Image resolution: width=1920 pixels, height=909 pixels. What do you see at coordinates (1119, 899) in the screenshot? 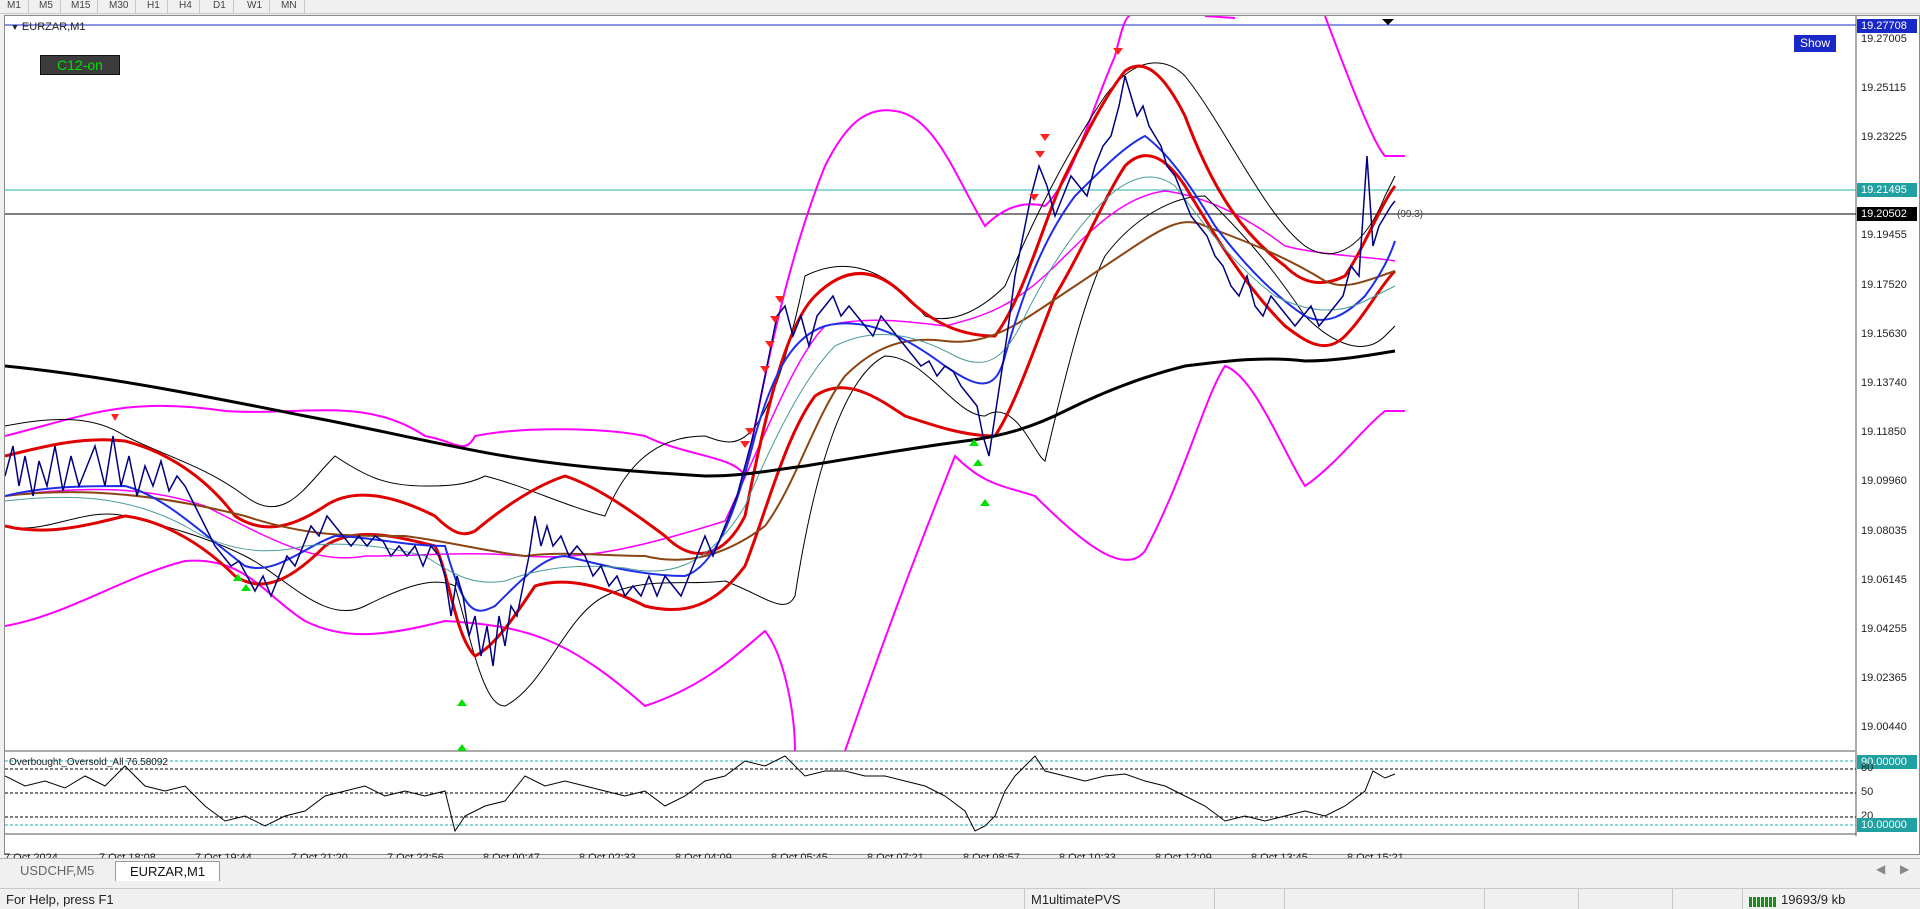
I see `status-profile: M1ultimatePVS` at bounding box center [1119, 899].